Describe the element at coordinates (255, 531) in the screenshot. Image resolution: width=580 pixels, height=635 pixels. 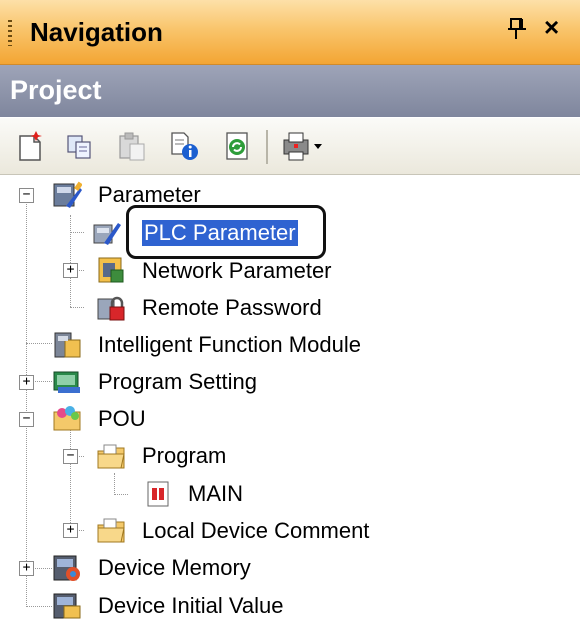
I see `tree-item-local-device-comment: Local Device Comment` at that location.